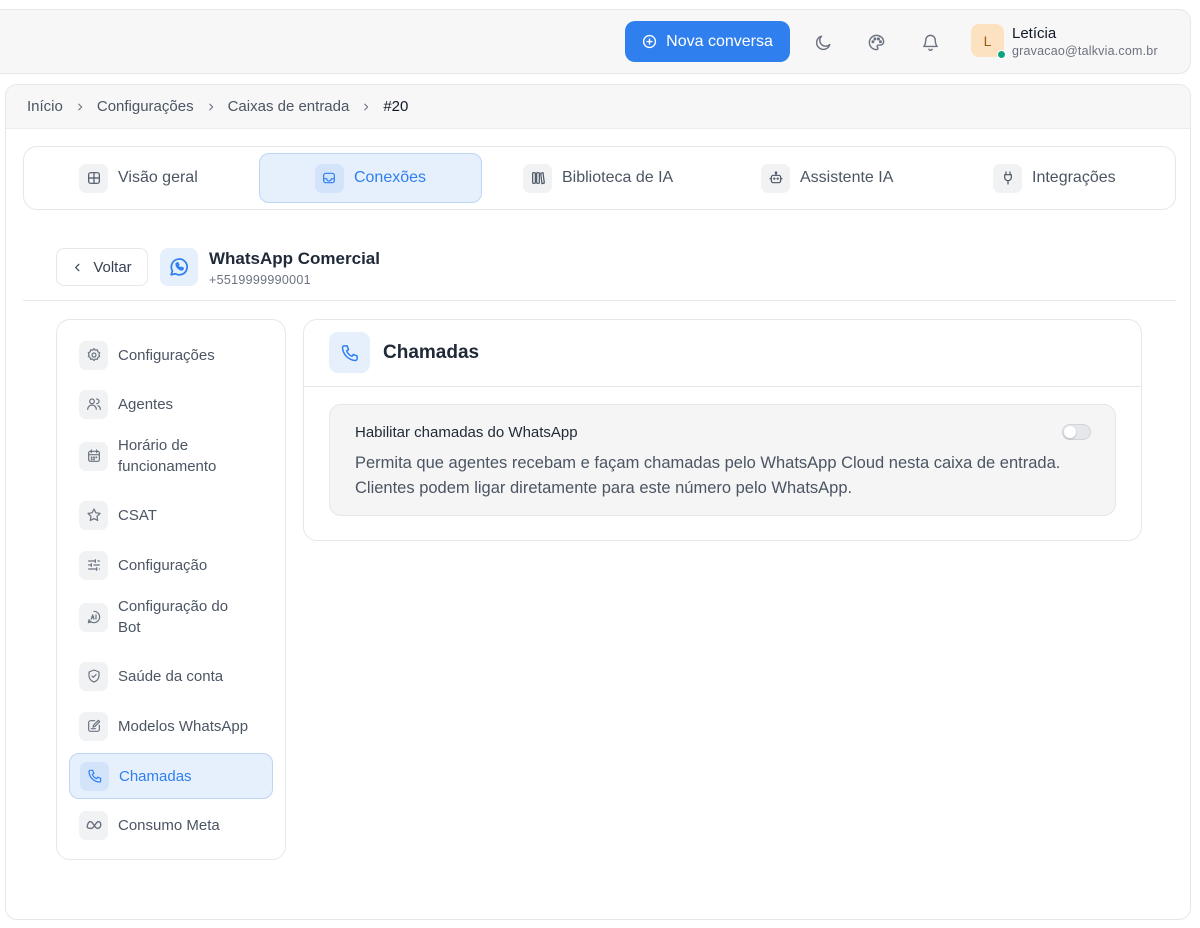 The width and height of the screenshot is (1200, 928). Describe the element at coordinates (329, 178) in the screenshot. I see `inbox-icon` at that location.